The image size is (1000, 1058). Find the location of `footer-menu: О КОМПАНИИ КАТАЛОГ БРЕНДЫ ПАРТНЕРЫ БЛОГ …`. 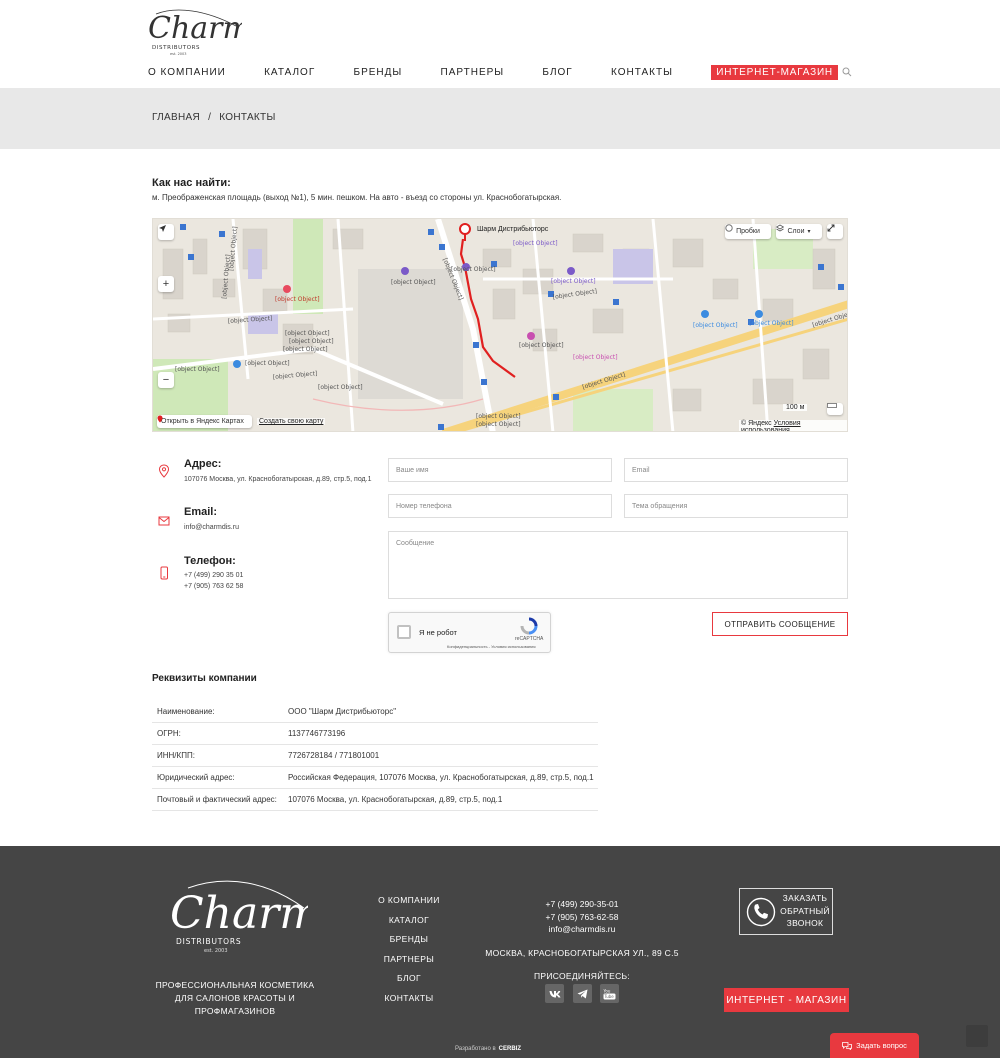

footer-menu: О КОМПАНИИ КАТАЛОГ БРЕНДЫ ПАРТНЕРЫ БЛОГ … is located at coordinates (409, 953).